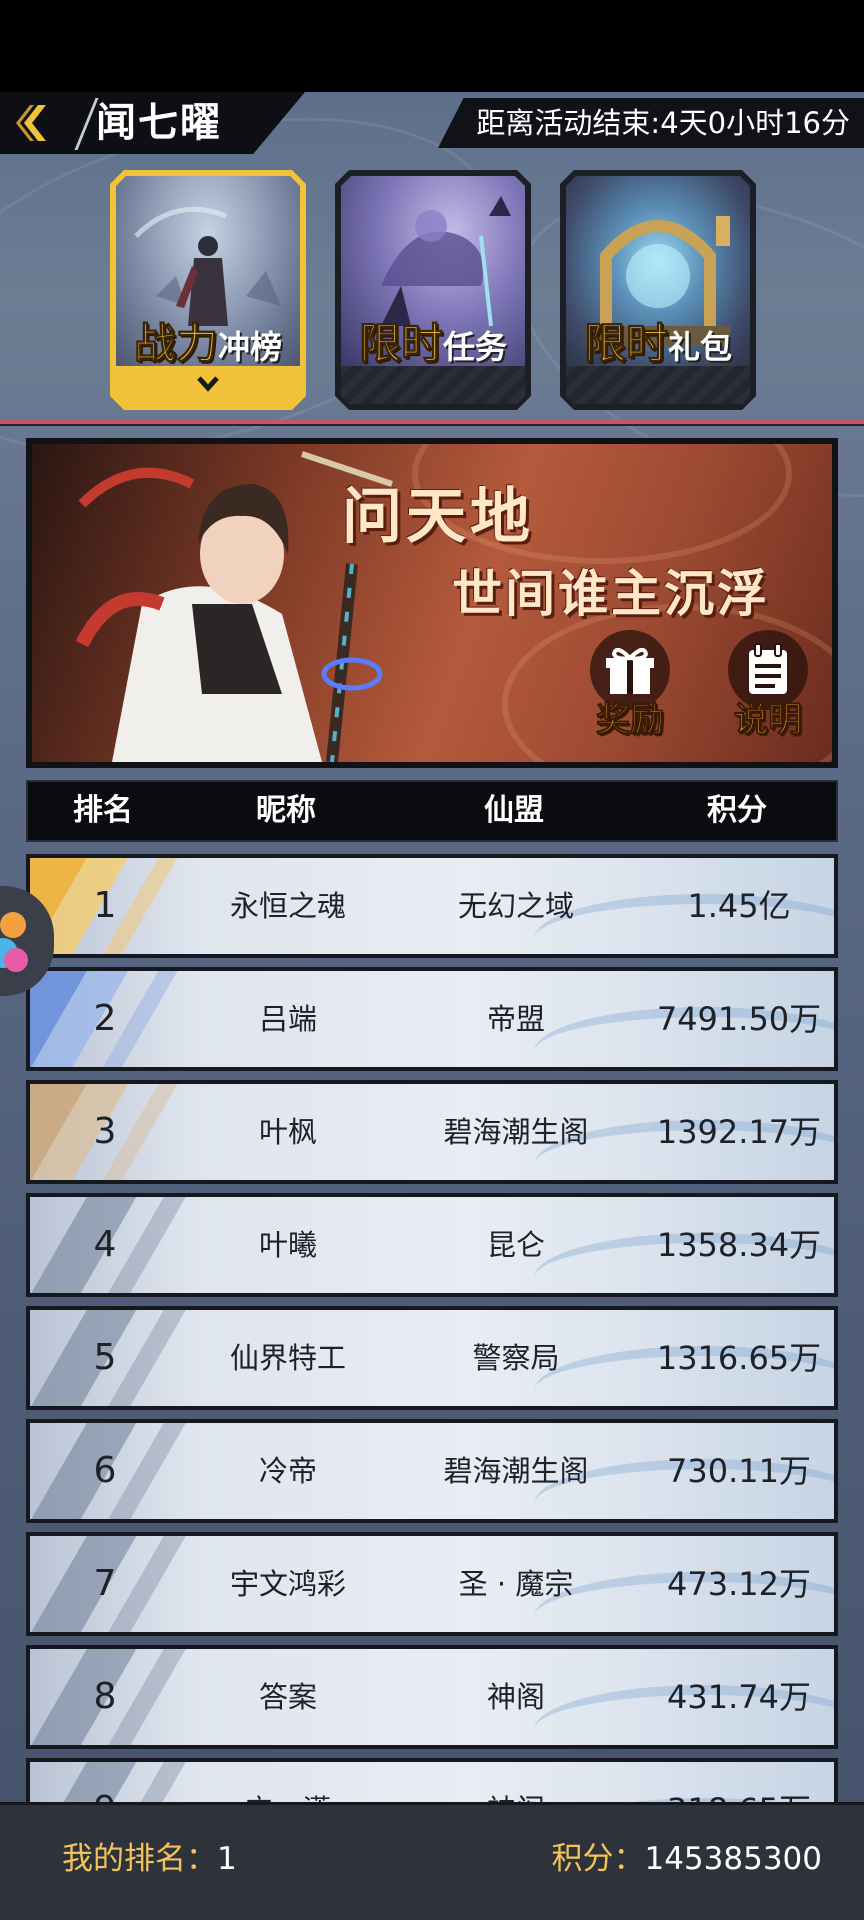 This screenshot has width=864, height=1920. Describe the element at coordinates (516, 1358) in the screenshot. I see `guild-cell: 警察局` at that location.